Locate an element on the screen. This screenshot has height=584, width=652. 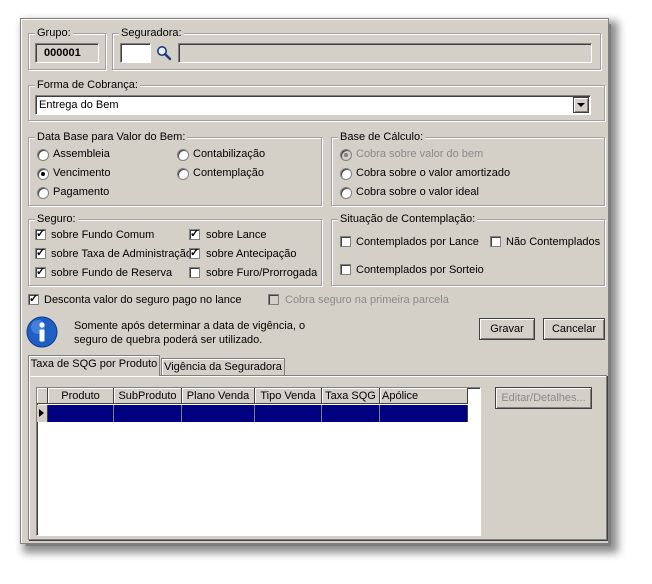
data-base-title: Data Base para Valor do Bem: is located at coordinates (111, 137).